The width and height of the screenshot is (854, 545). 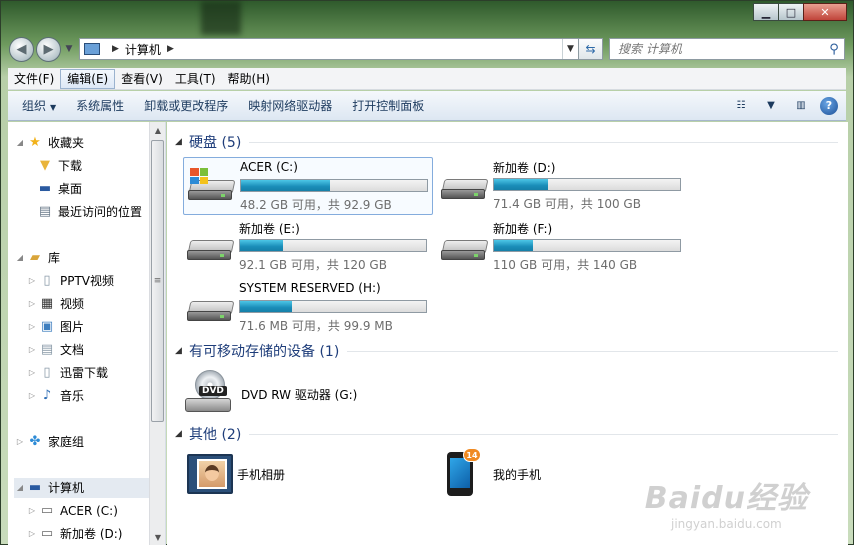 I want to click on dvd-drive: DVD DVD RW 驱动器 (G:), so click(x=335, y=394).